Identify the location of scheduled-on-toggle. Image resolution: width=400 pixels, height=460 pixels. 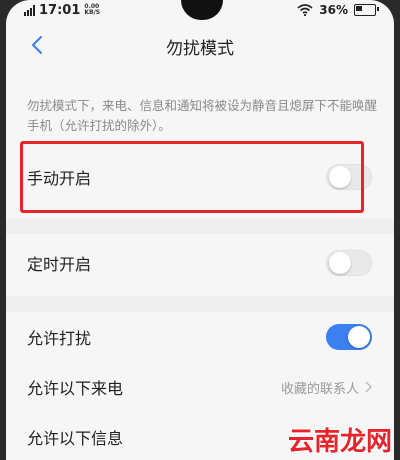
(349, 263).